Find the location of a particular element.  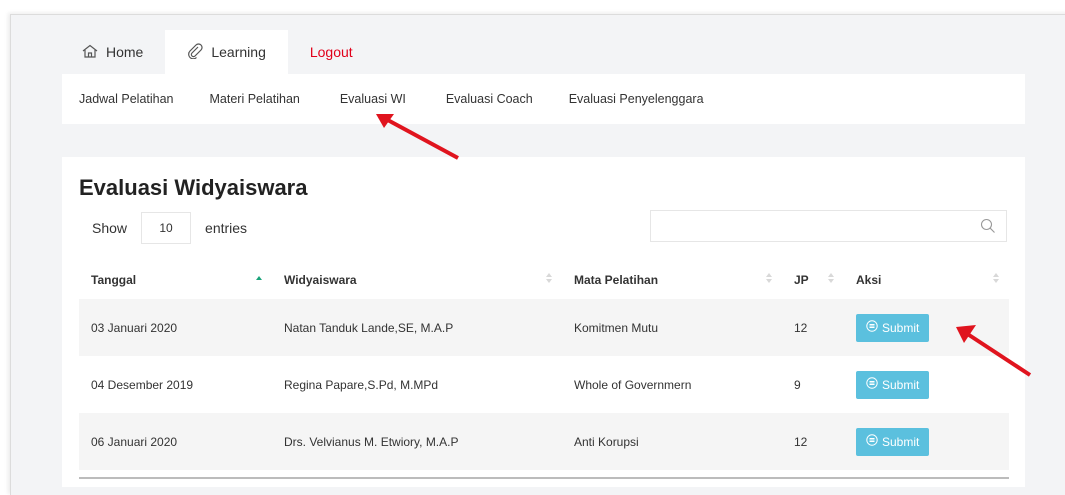

cell-widyaiswara: Regina Papare,S.Pd, M.MPd is located at coordinates (361, 384).